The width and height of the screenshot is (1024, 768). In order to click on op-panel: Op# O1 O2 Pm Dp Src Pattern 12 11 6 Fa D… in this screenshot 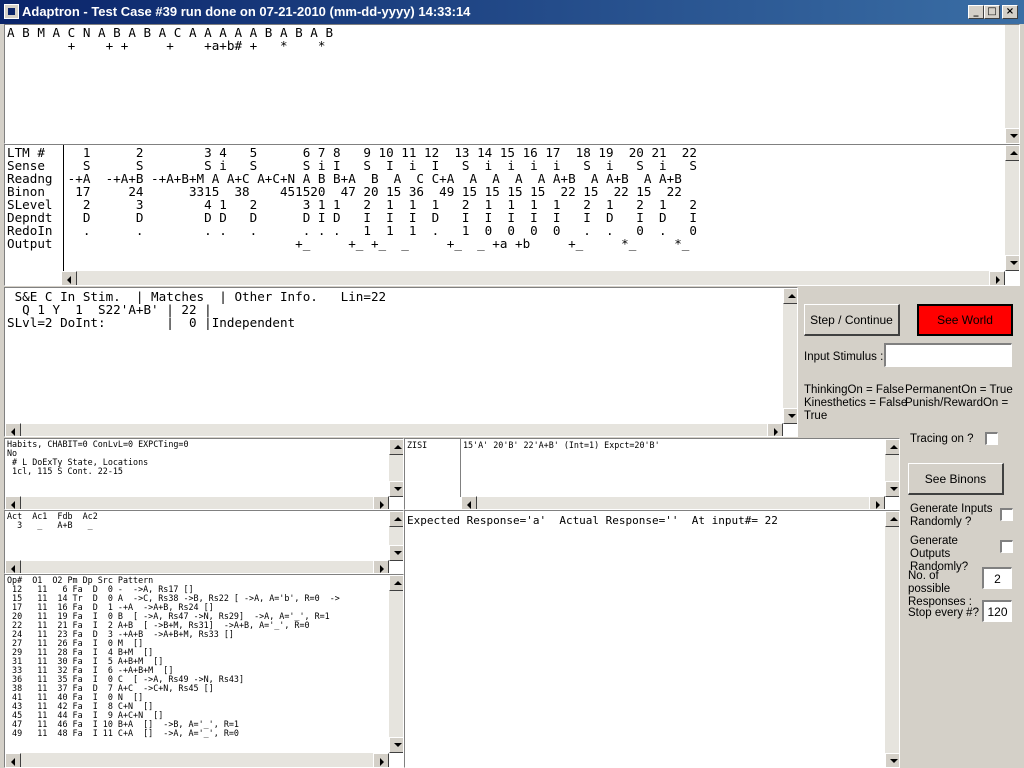, I will do `click(204, 671)`.